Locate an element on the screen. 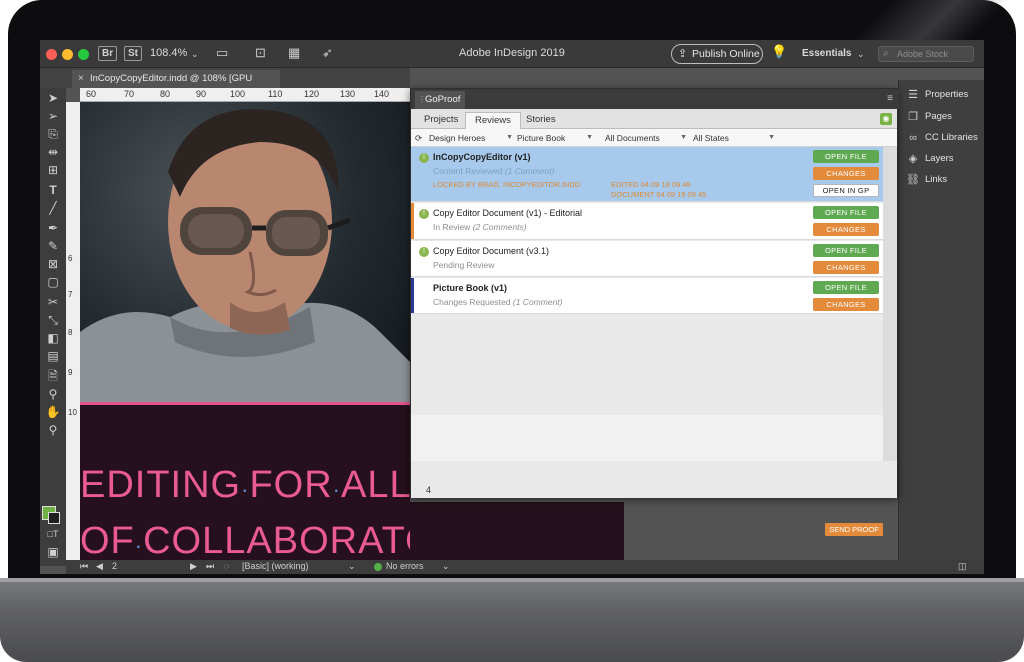  last-page-icon: ⏭ is located at coordinates (210, 566).